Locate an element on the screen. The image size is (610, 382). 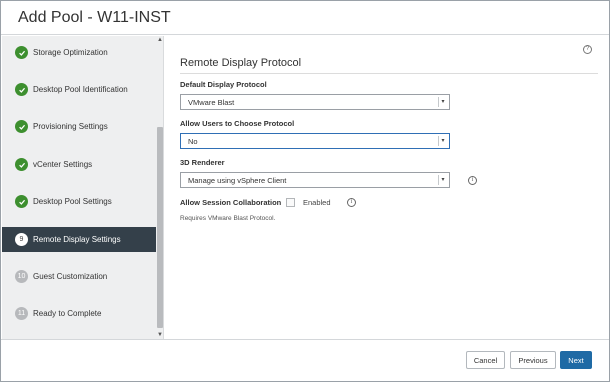
step-label: Desktop Pool Settings is located at coordinates (72, 201).